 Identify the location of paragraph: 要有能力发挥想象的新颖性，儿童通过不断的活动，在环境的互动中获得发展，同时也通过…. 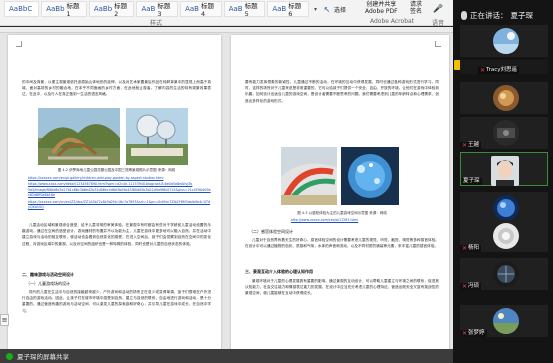
(342, 91).